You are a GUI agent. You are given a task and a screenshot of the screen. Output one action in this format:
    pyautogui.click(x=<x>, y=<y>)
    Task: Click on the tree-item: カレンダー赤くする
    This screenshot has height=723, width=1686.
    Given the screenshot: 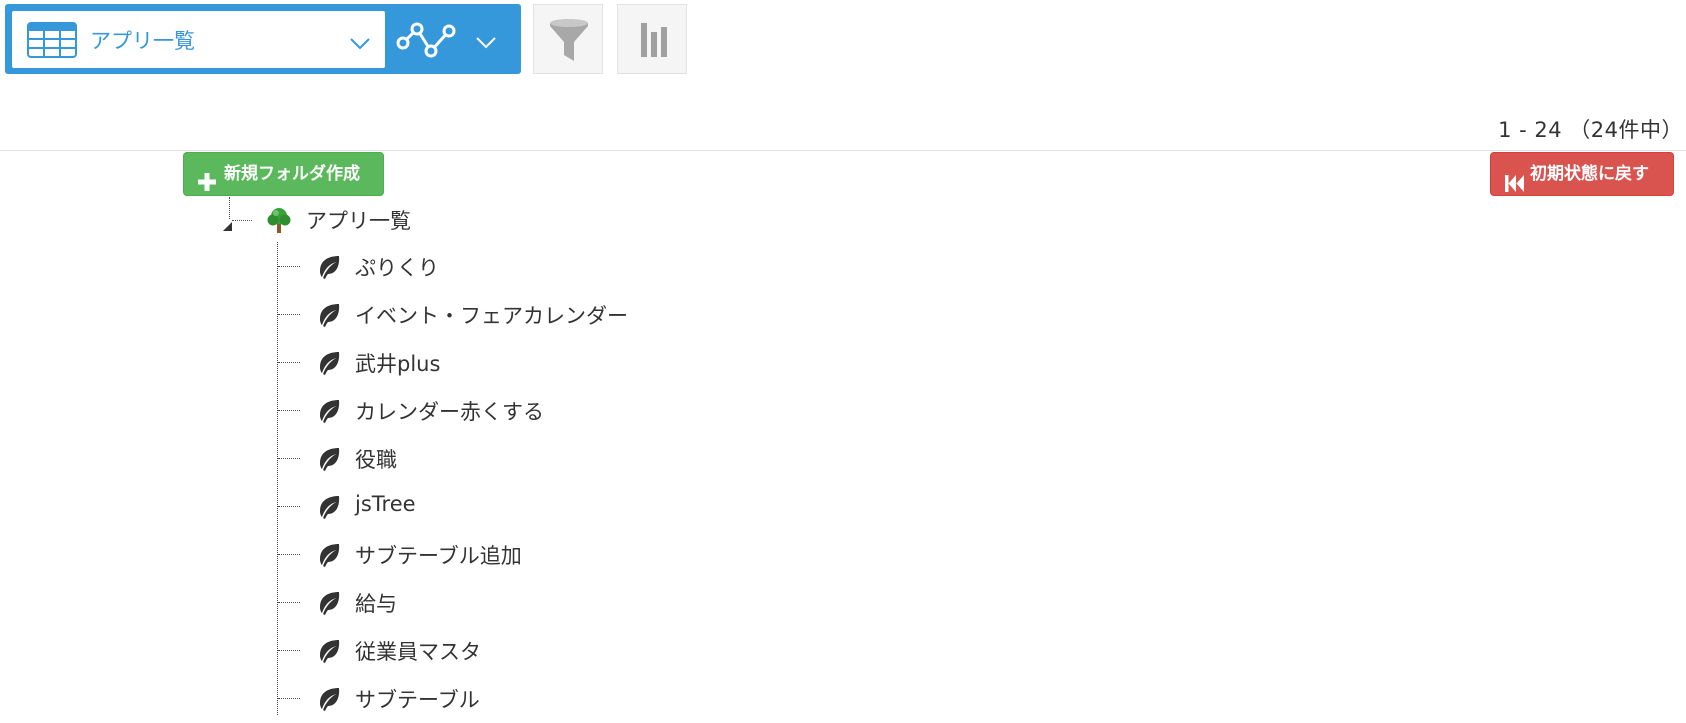 What is the action you would take?
    pyautogui.click(x=450, y=411)
    